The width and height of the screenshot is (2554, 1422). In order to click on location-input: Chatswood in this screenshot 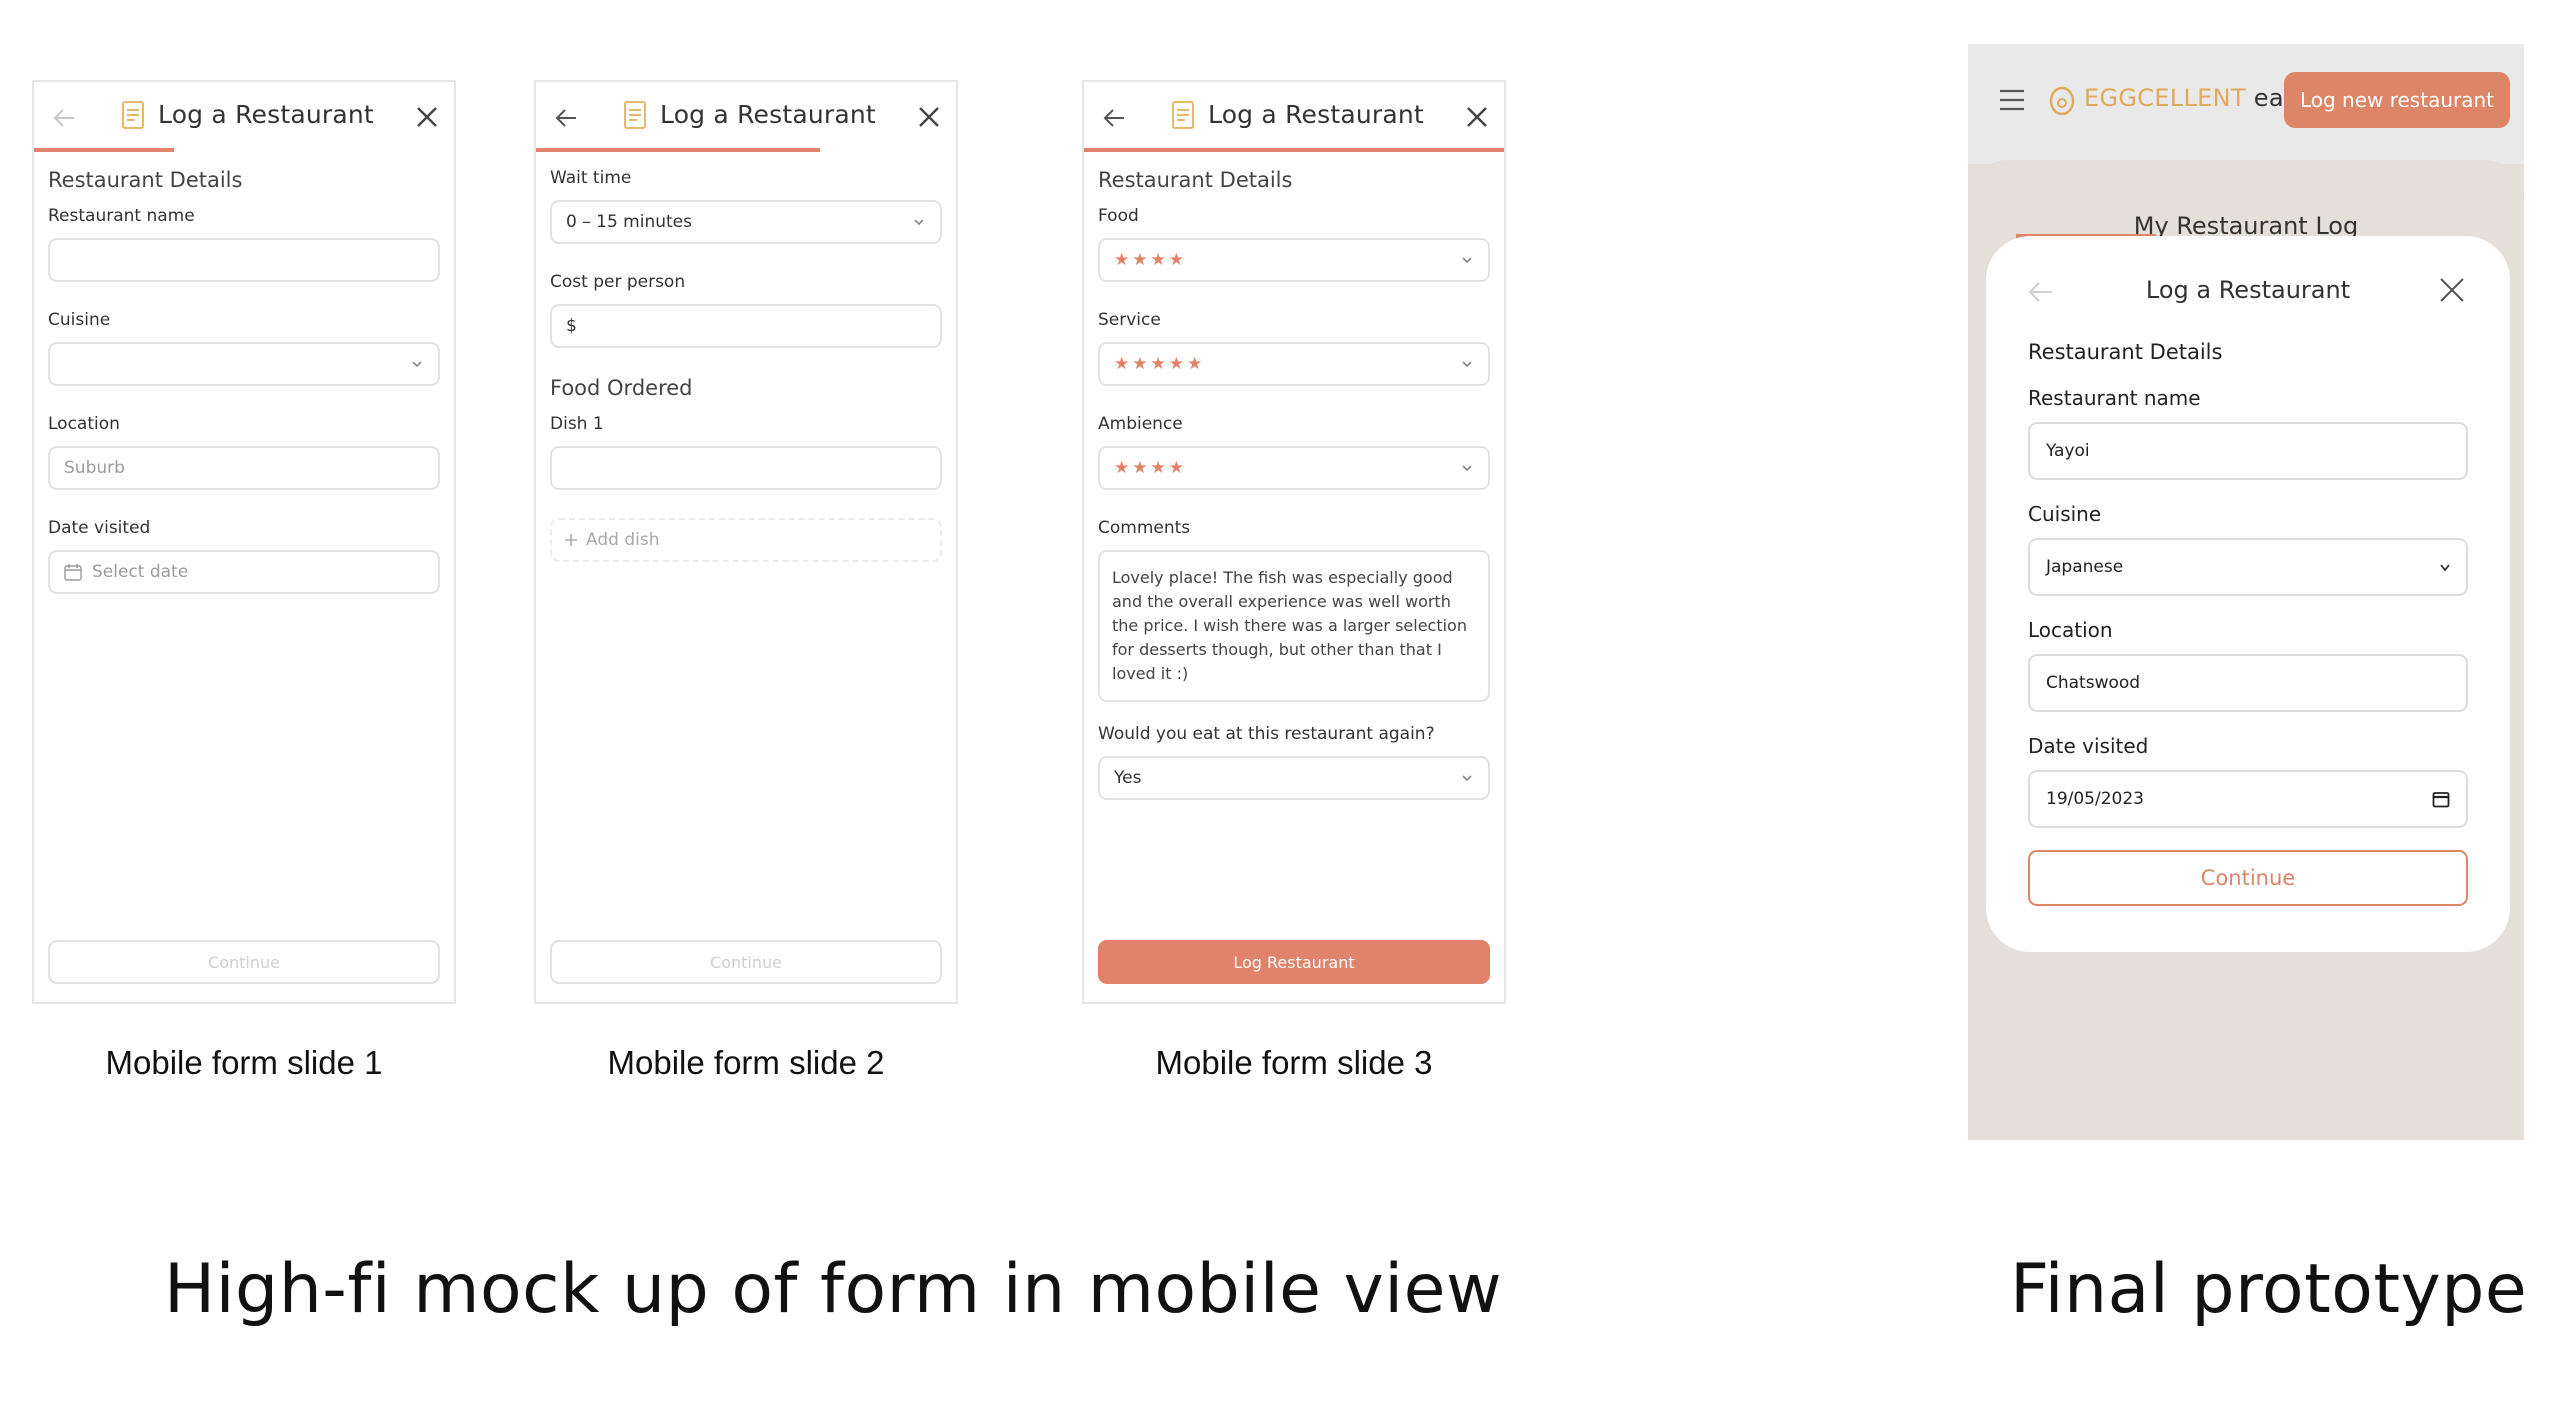, I will do `click(2248, 683)`.